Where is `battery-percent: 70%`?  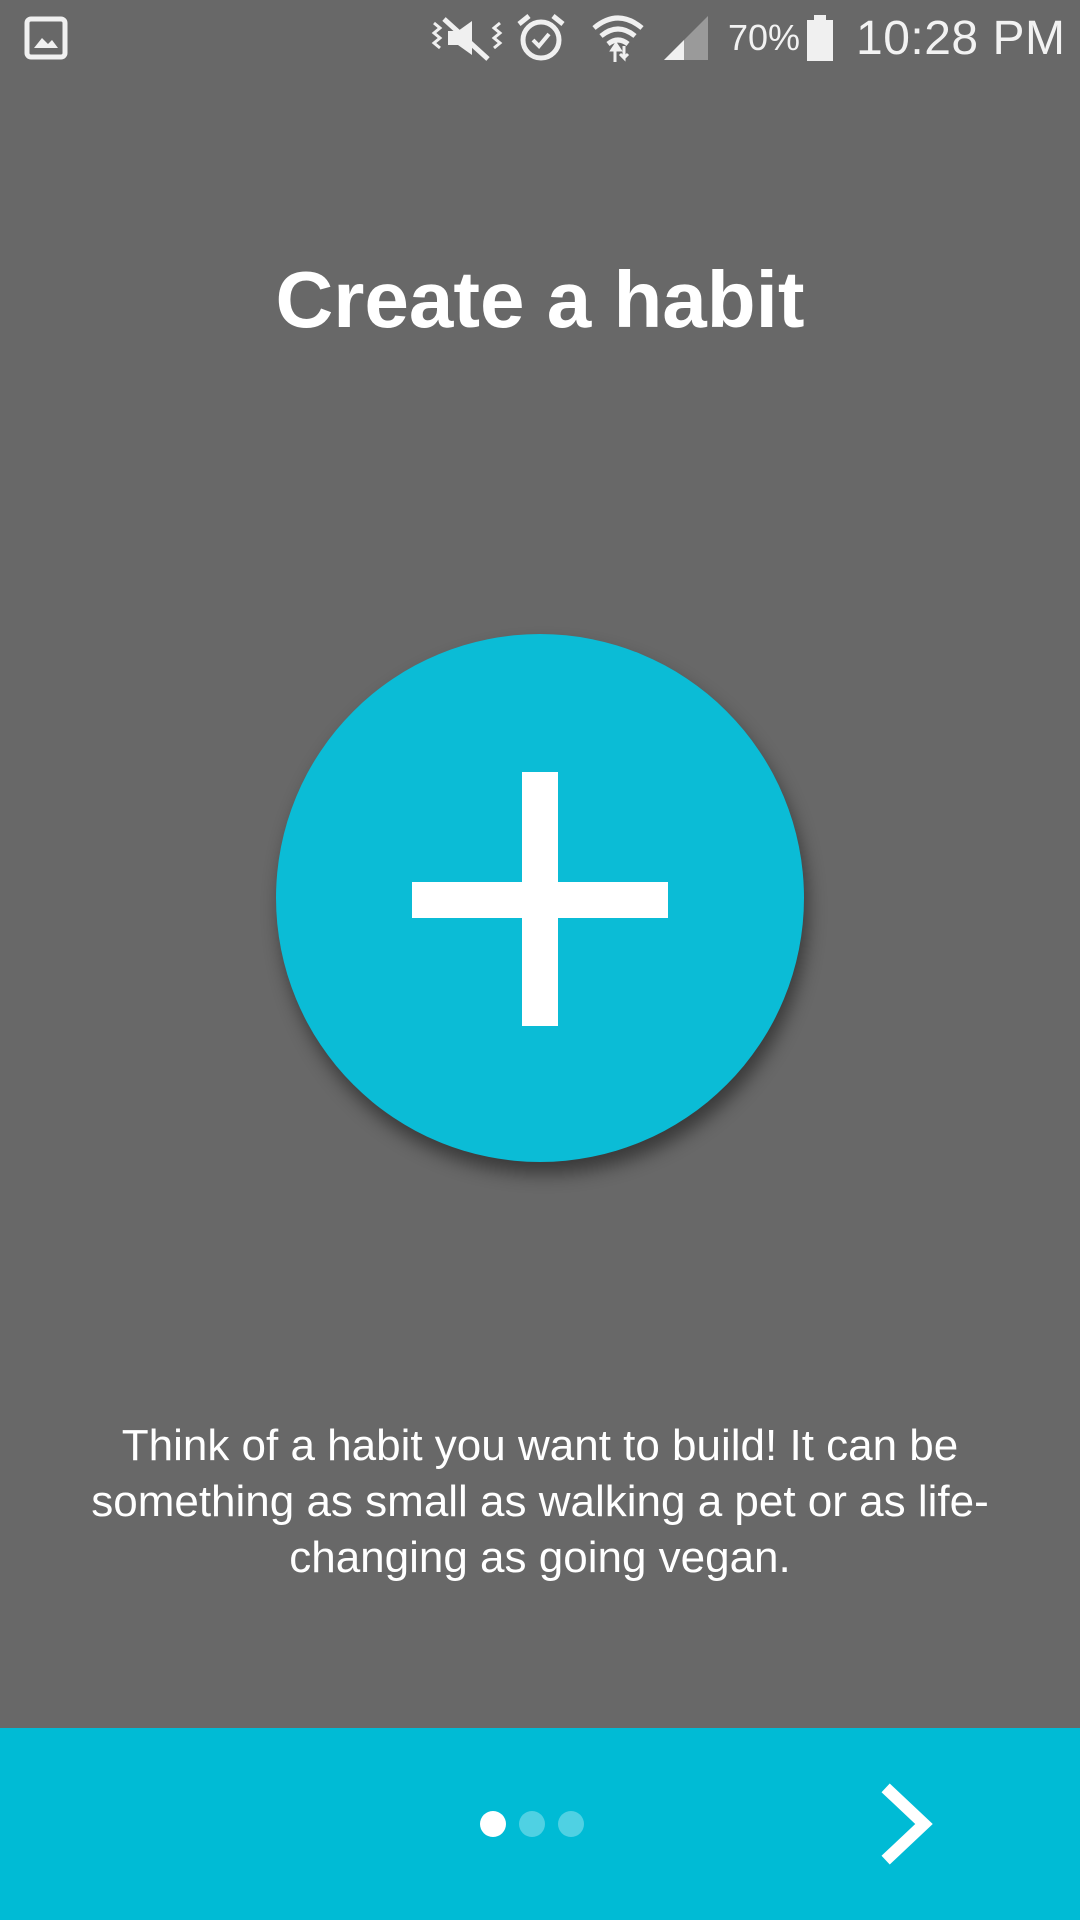
battery-percent: 70% is located at coordinates (764, 37).